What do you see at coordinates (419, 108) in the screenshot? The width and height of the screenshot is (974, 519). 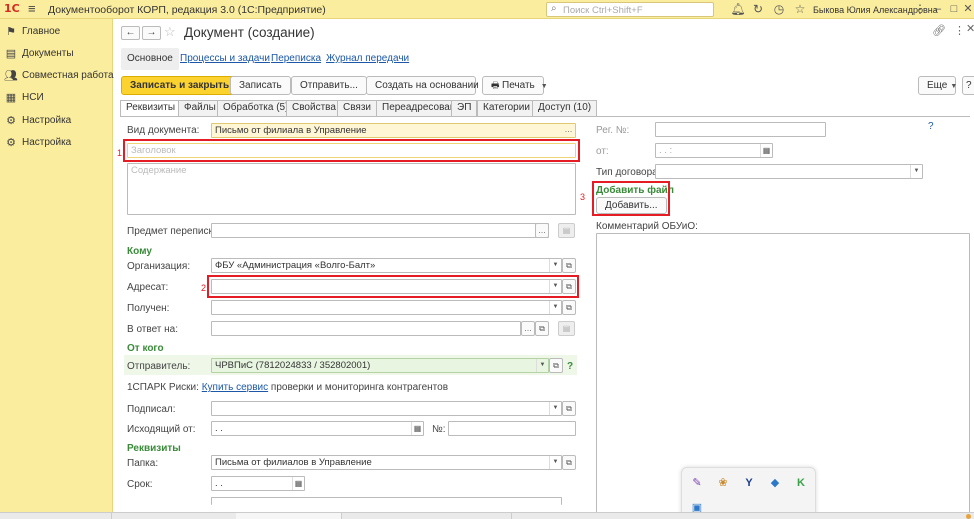 I see `tab-redirected: Переадресован` at bounding box center [419, 108].